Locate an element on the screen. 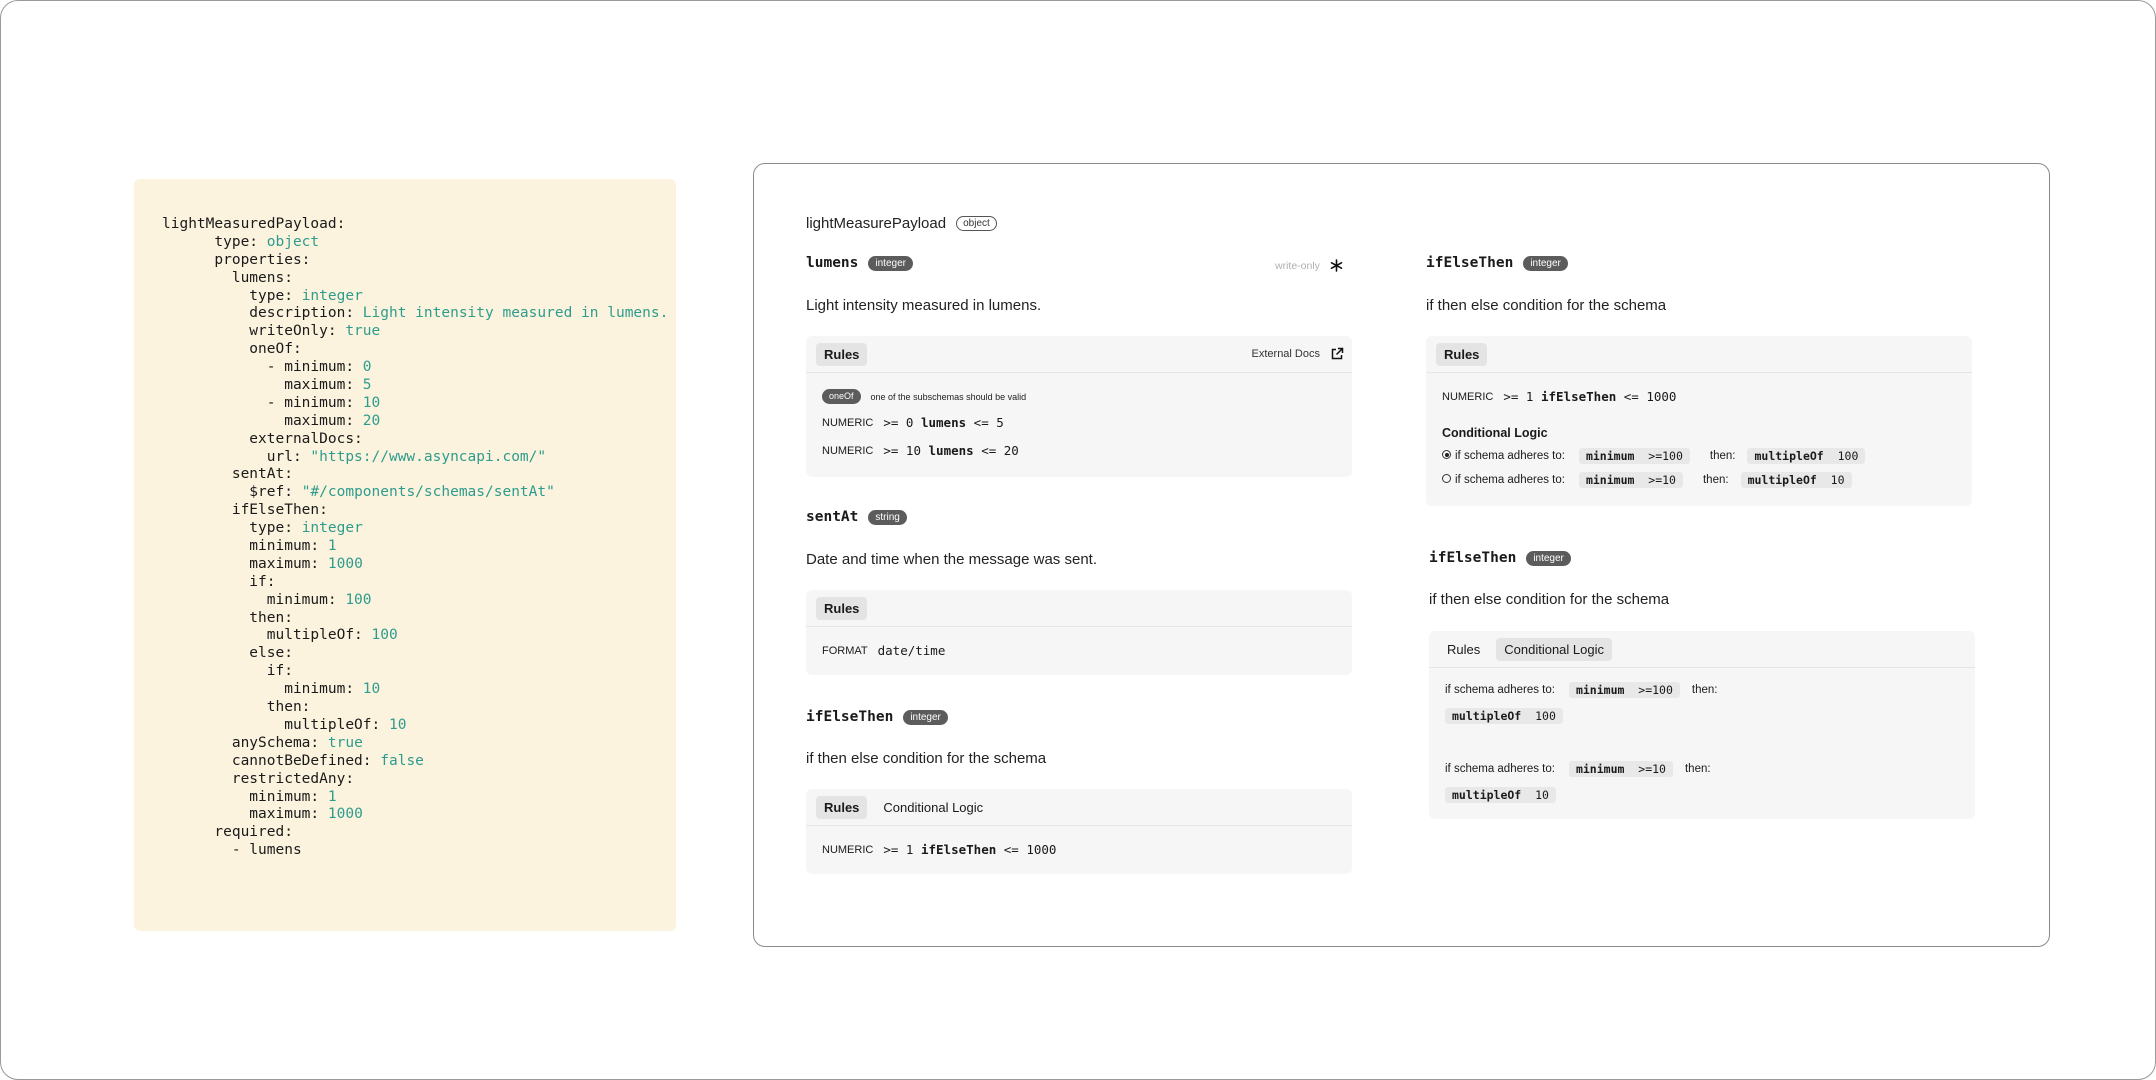 This screenshot has width=2156, height=1080. result-value: 100 is located at coordinates (1848, 456).